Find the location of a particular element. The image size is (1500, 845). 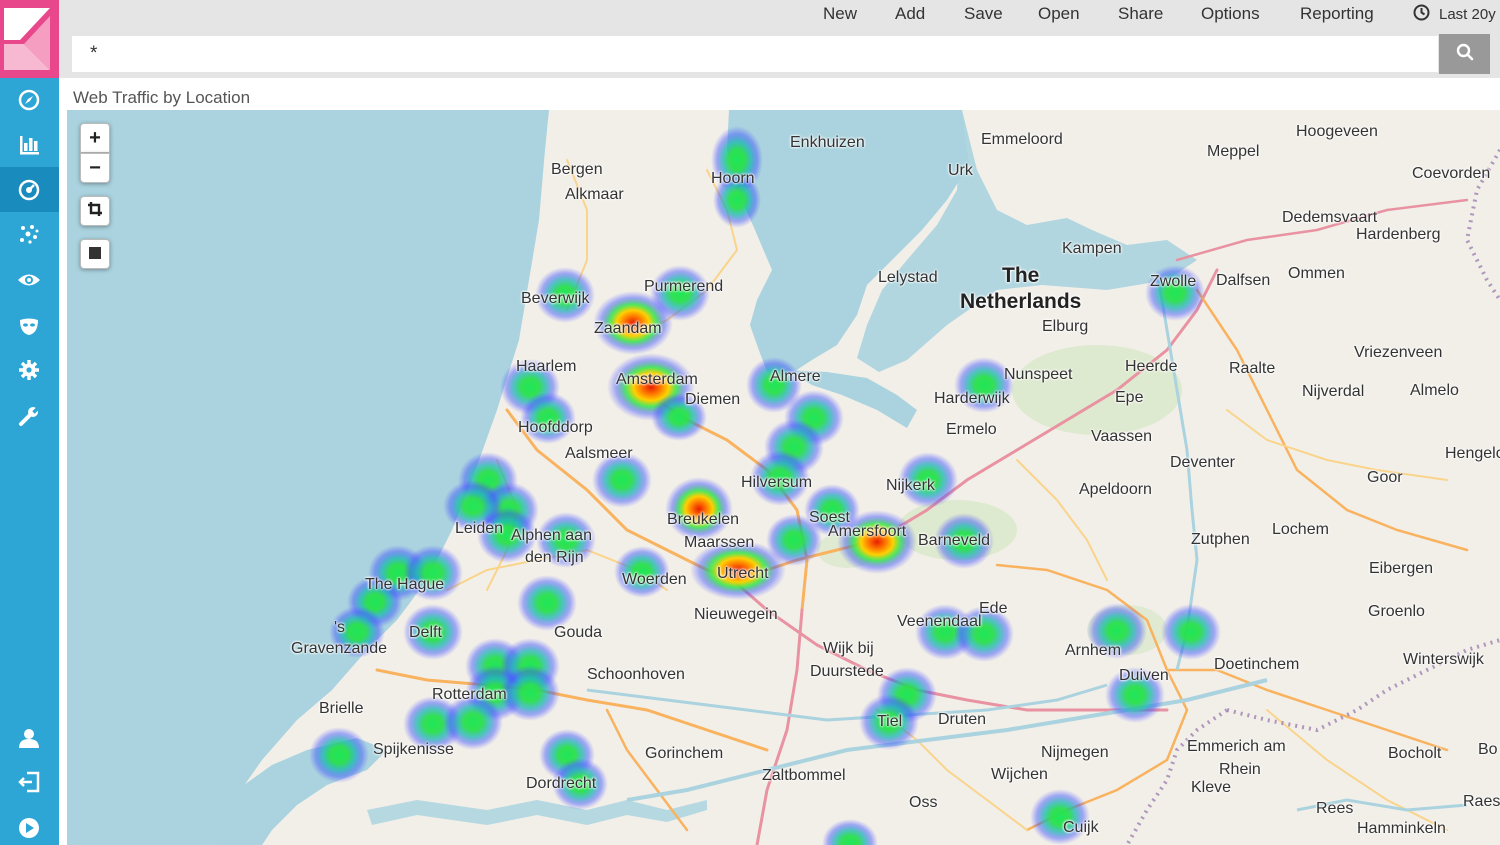

time-picker: Last 20y is located at coordinates (1454, 14).